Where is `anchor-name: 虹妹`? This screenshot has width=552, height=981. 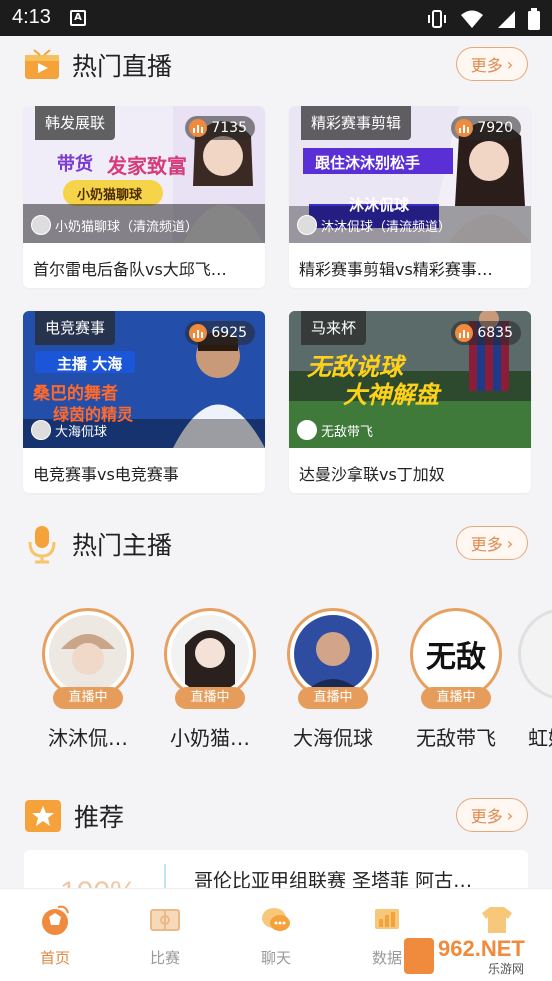 anchor-name: 虹妹 is located at coordinates (540, 738).